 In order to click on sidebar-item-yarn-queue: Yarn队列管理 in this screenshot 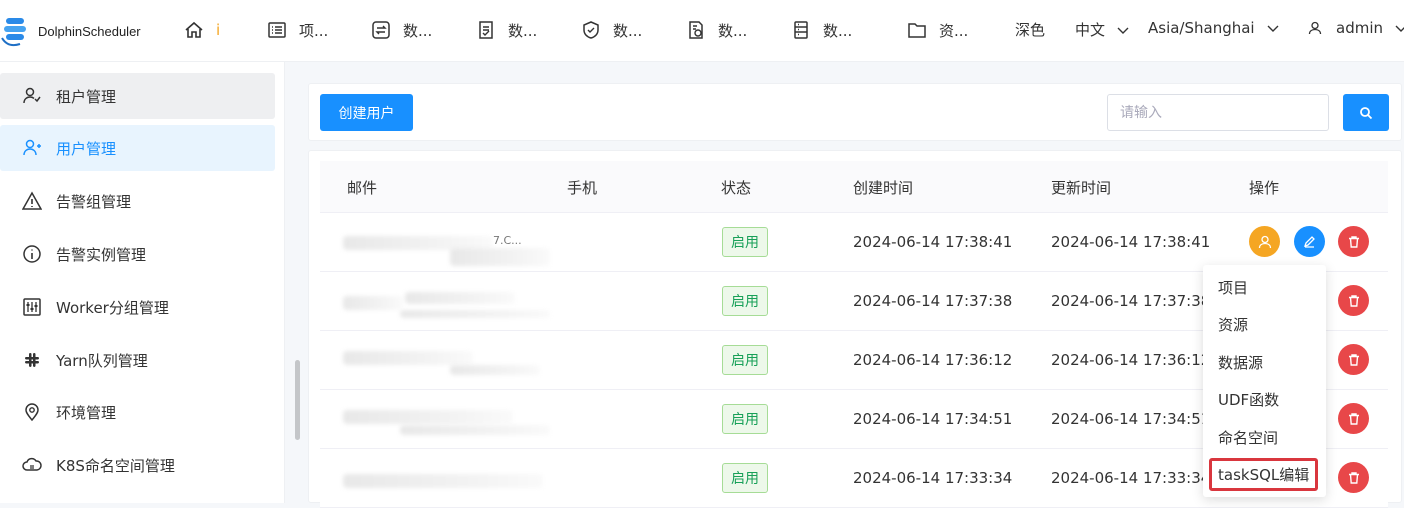, I will do `click(137, 360)`.